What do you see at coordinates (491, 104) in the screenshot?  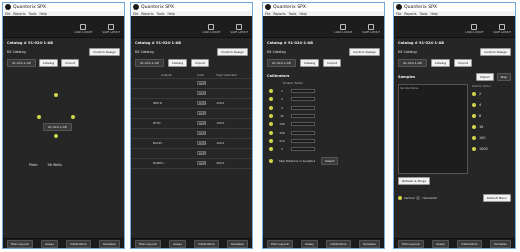 I see `list-item: 4` at bounding box center [491, 104].